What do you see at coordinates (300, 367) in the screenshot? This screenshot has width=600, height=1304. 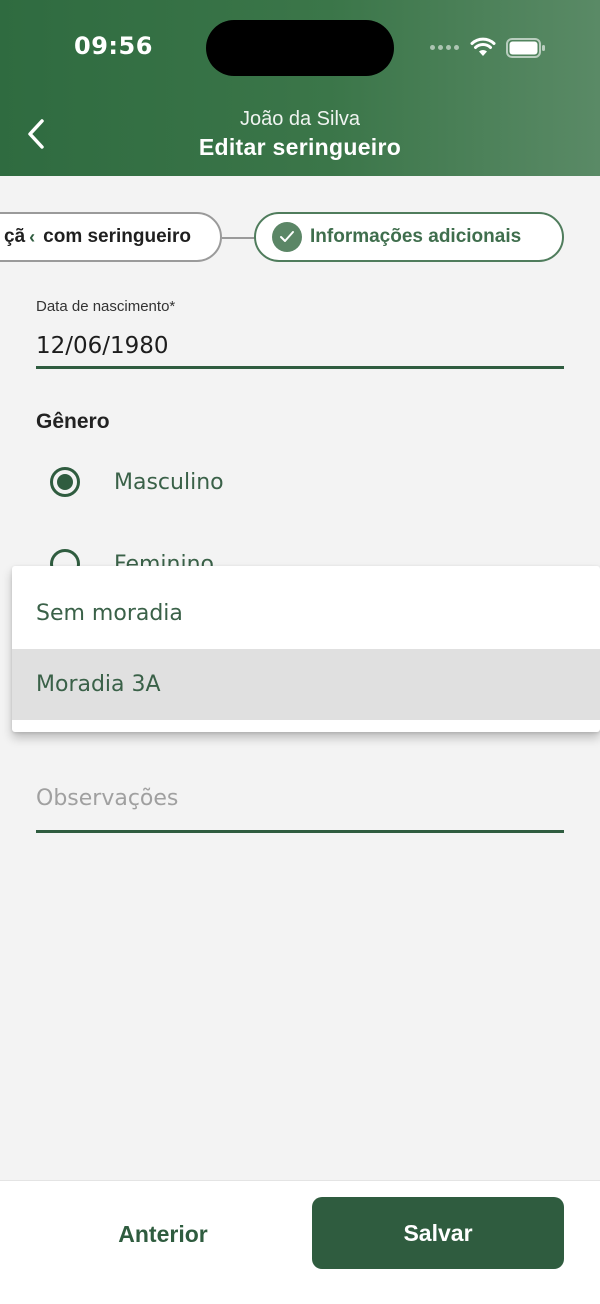 I see `birth-date-underline` at bounding box center [300, 367].